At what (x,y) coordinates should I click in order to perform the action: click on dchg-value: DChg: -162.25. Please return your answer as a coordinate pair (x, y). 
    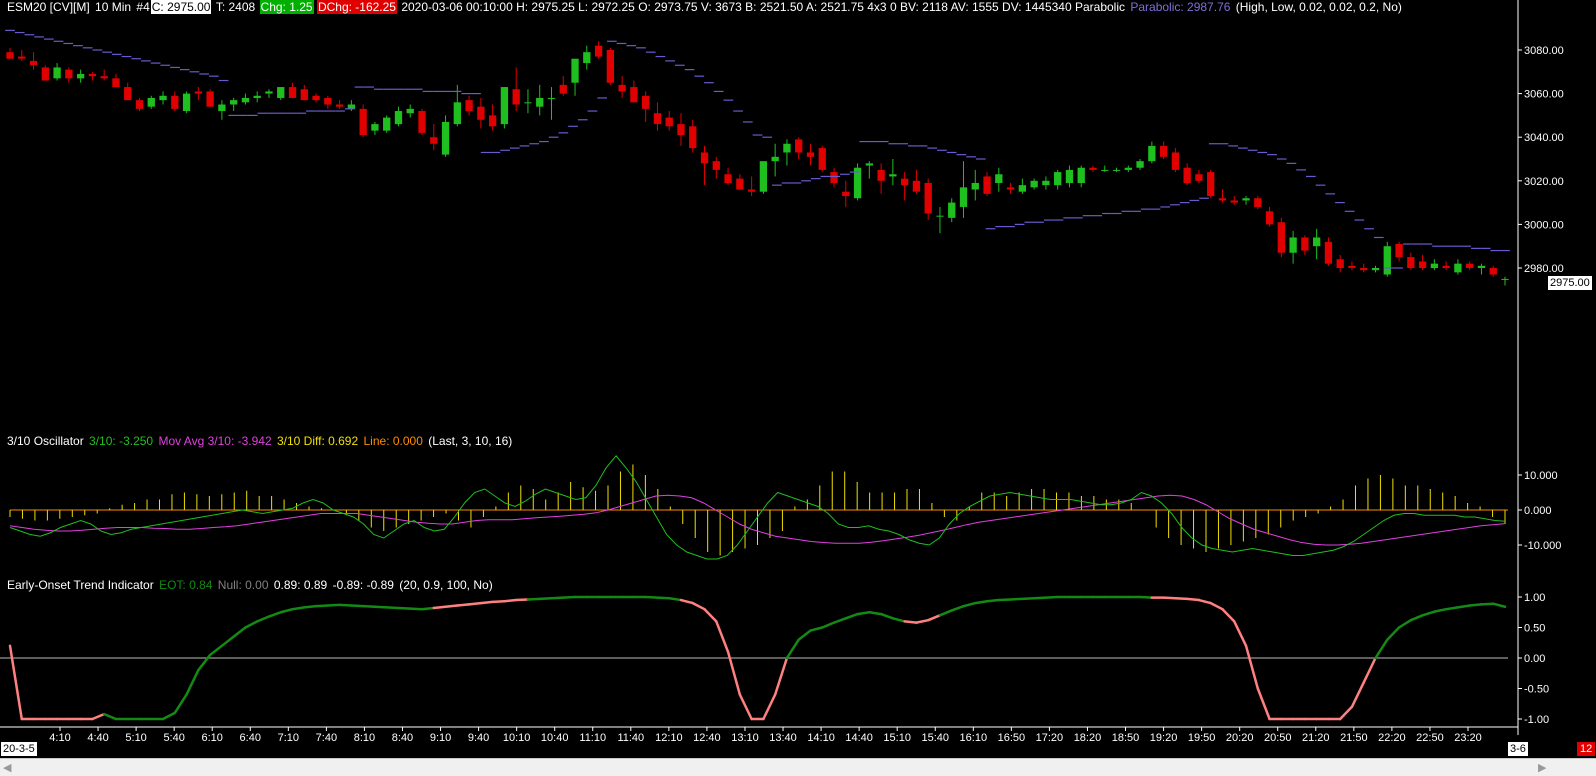
    Looking at the image, I should click on (356, 7).